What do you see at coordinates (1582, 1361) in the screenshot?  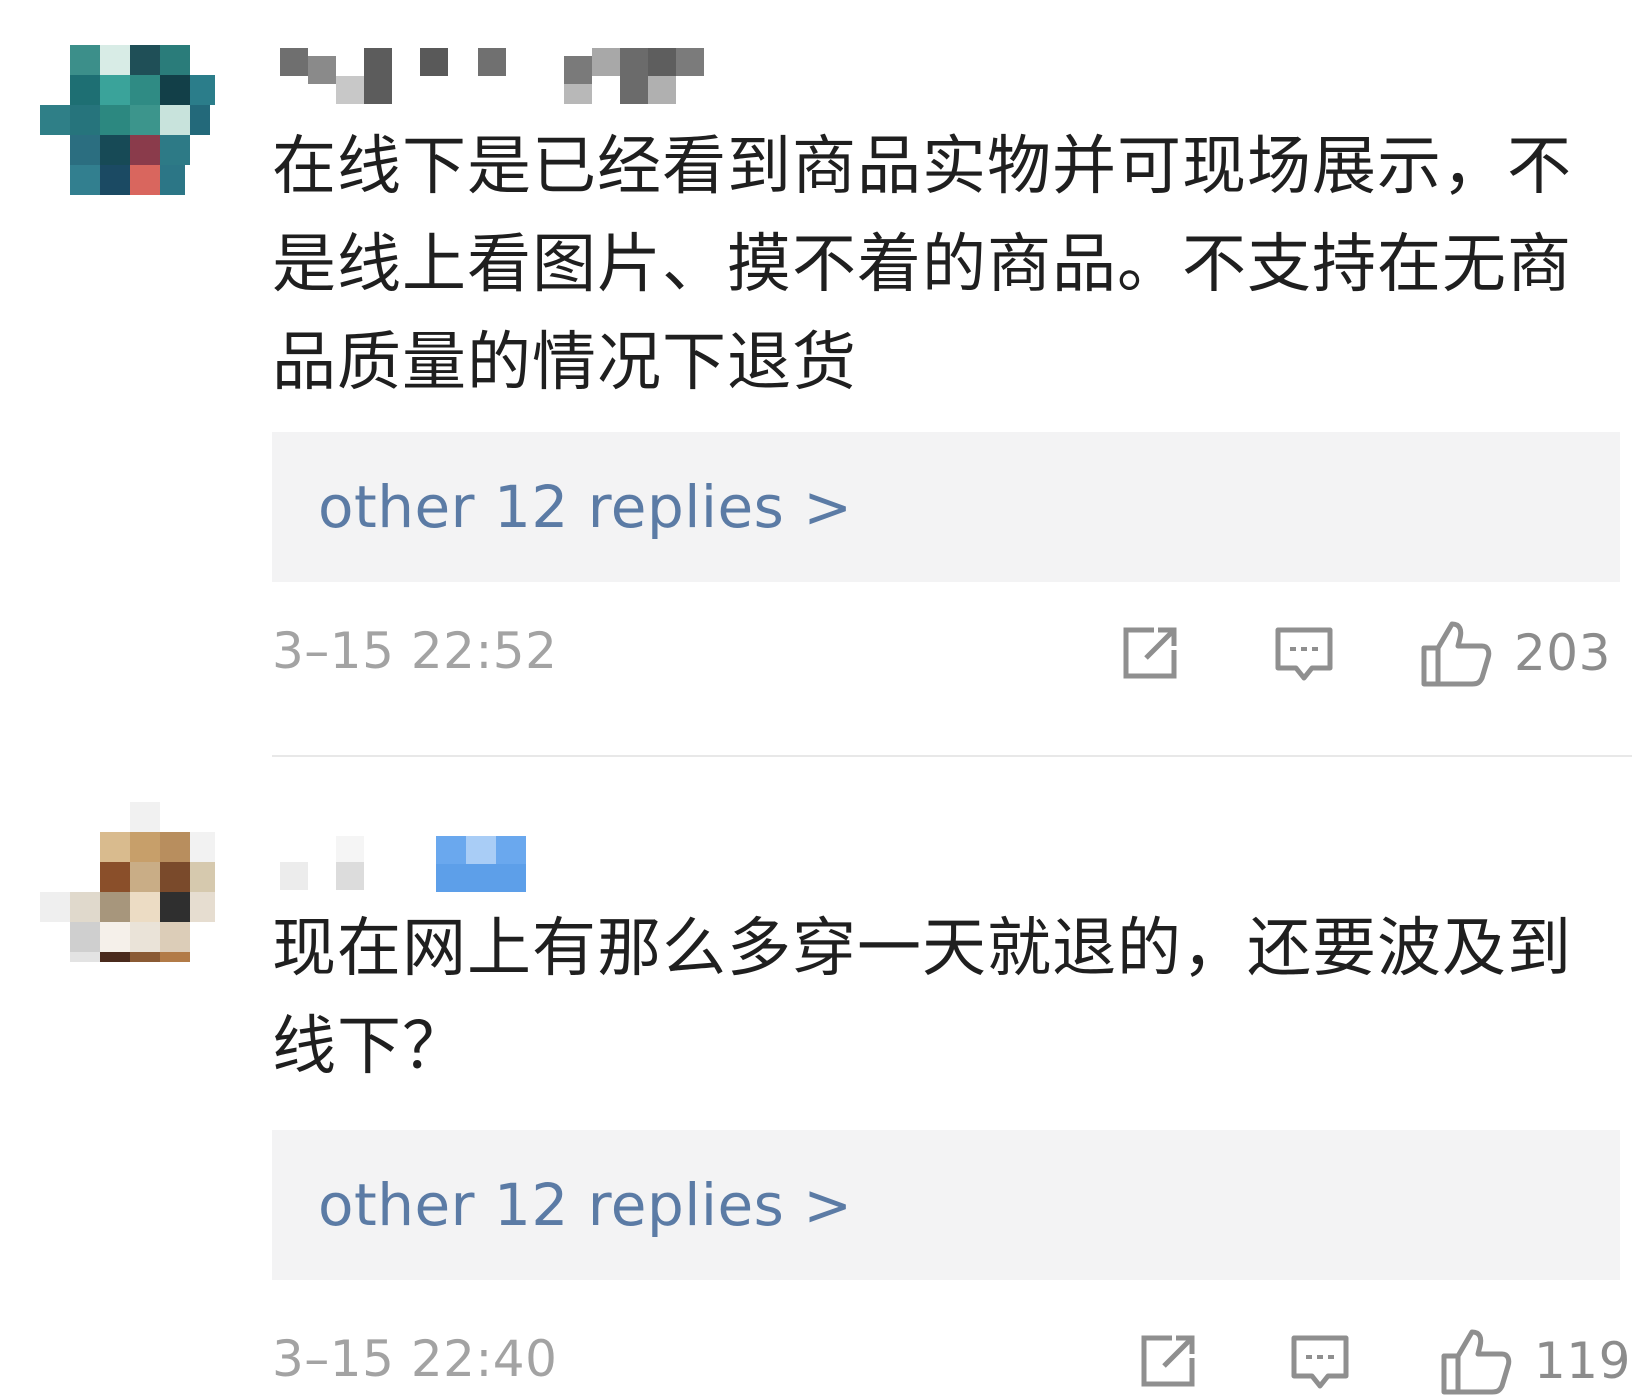 I see `like-count: 119` at bounding box center [1582, 1361].